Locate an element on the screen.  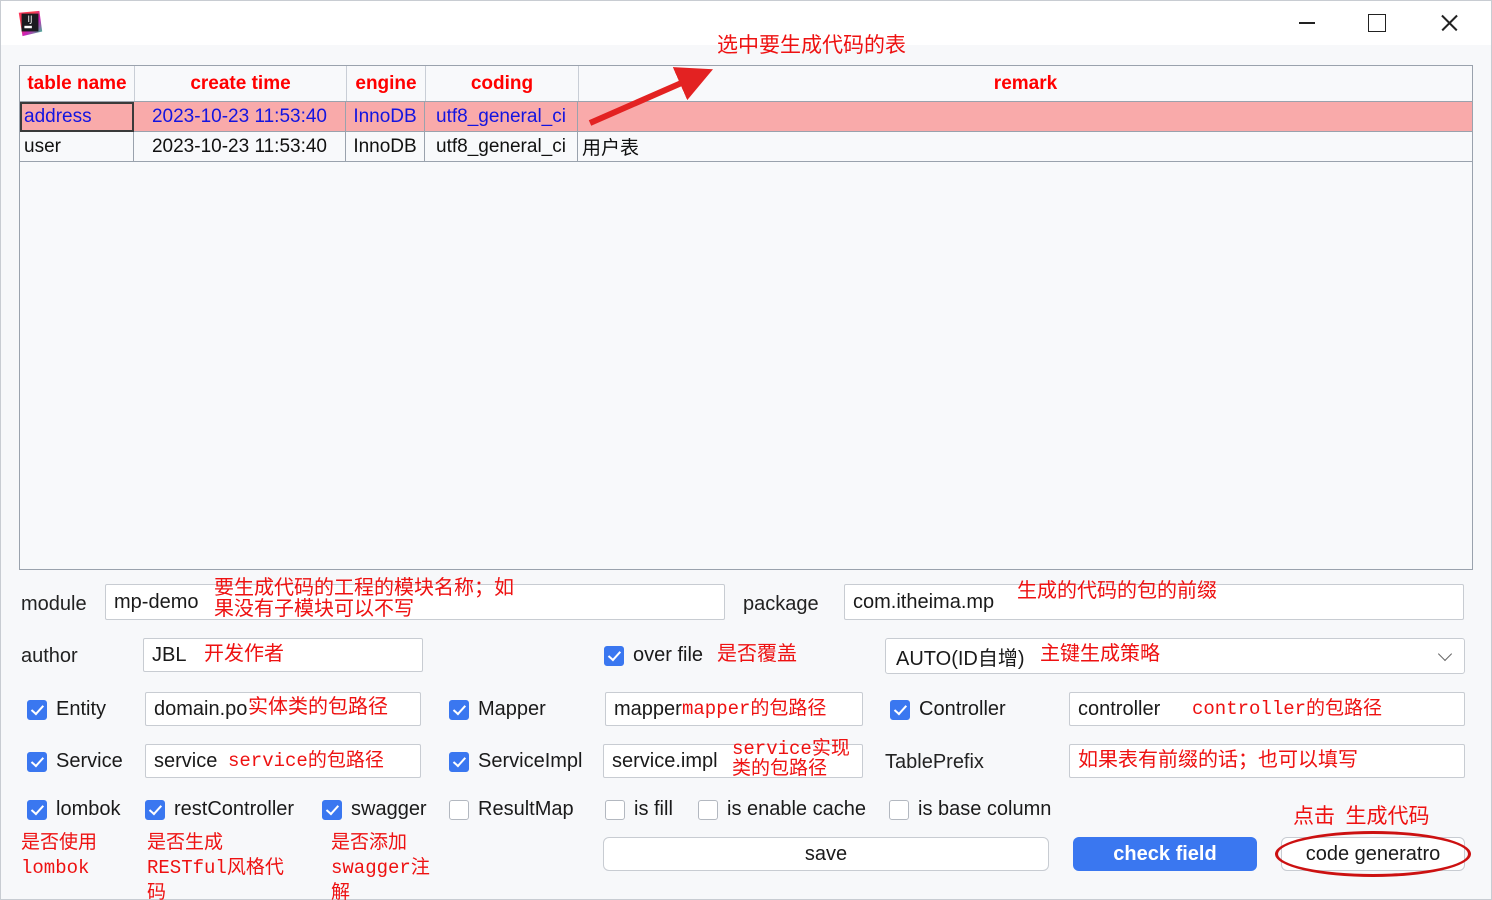
is-fill-label: is fill is located at coordinates (653, 809).